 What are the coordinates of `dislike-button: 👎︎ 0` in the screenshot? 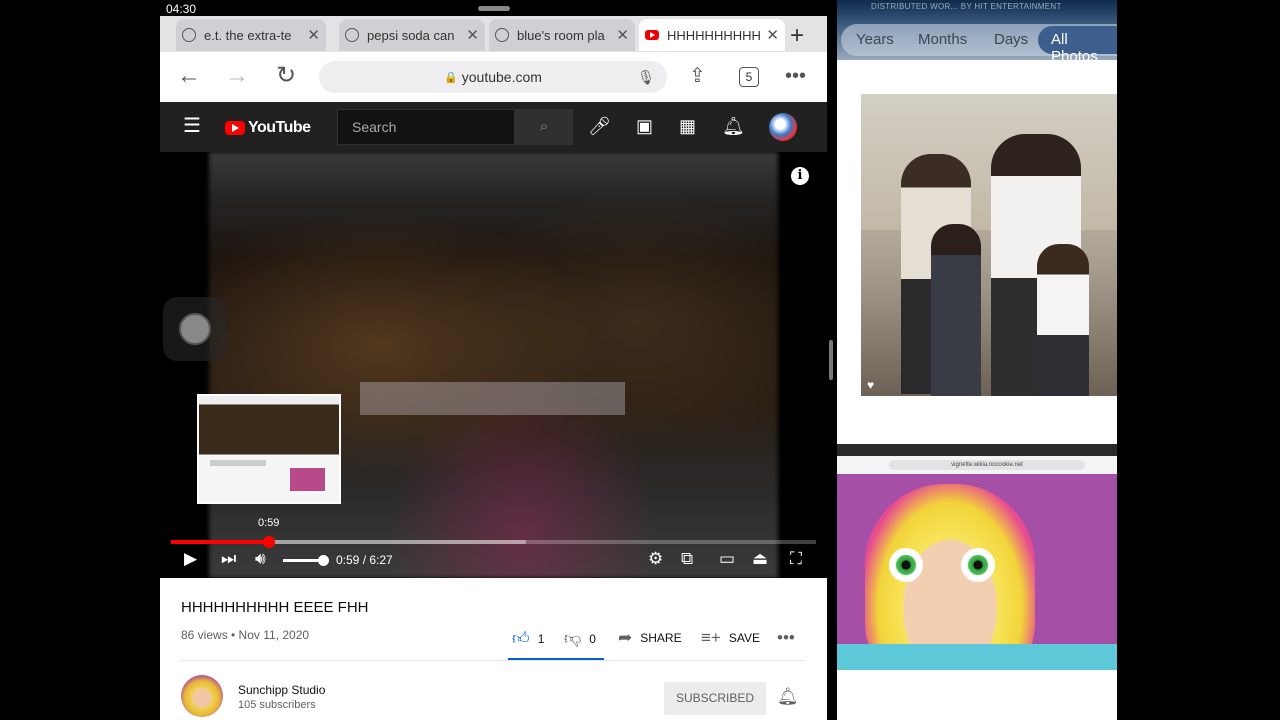 It's located at (580, 638).